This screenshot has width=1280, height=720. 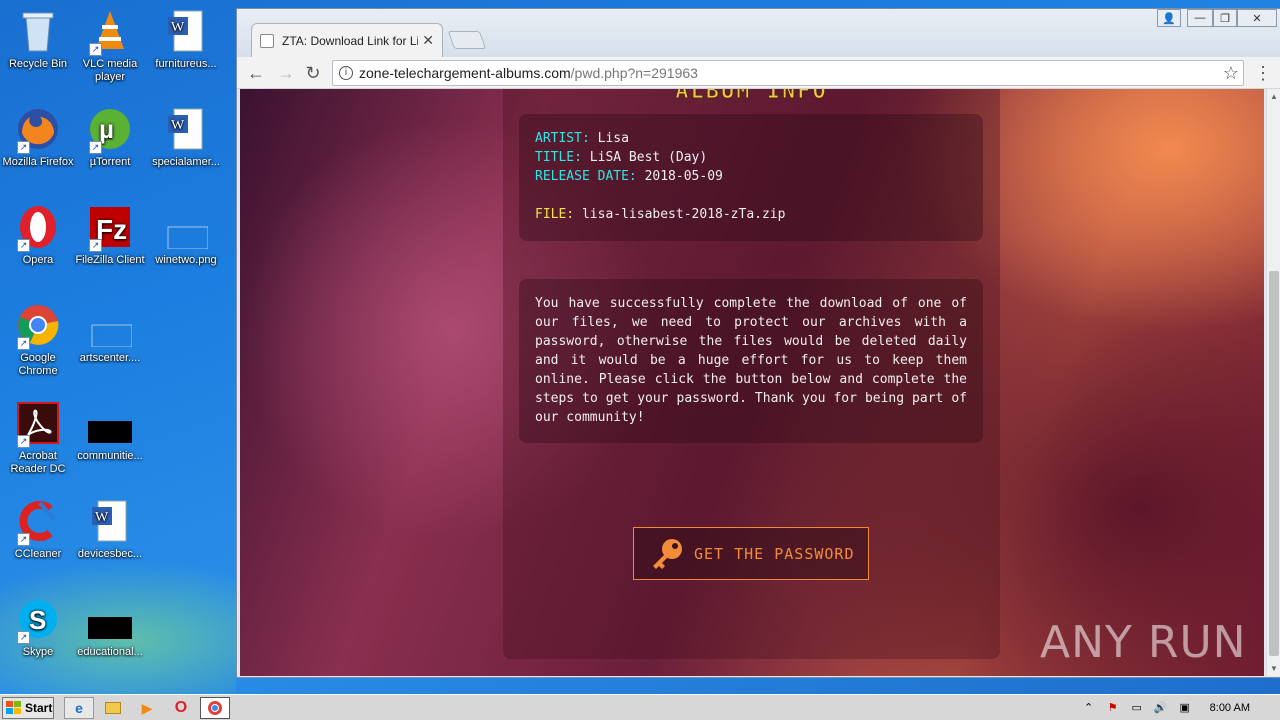 I want to click on display-icon: ▣, so click(x=1185, y=708).